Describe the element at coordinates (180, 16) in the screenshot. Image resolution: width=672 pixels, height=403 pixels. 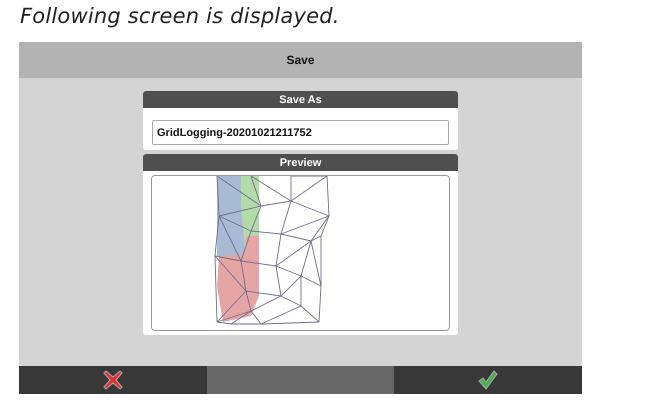
I see `caption-text: Following screen is displayed.` at that location.